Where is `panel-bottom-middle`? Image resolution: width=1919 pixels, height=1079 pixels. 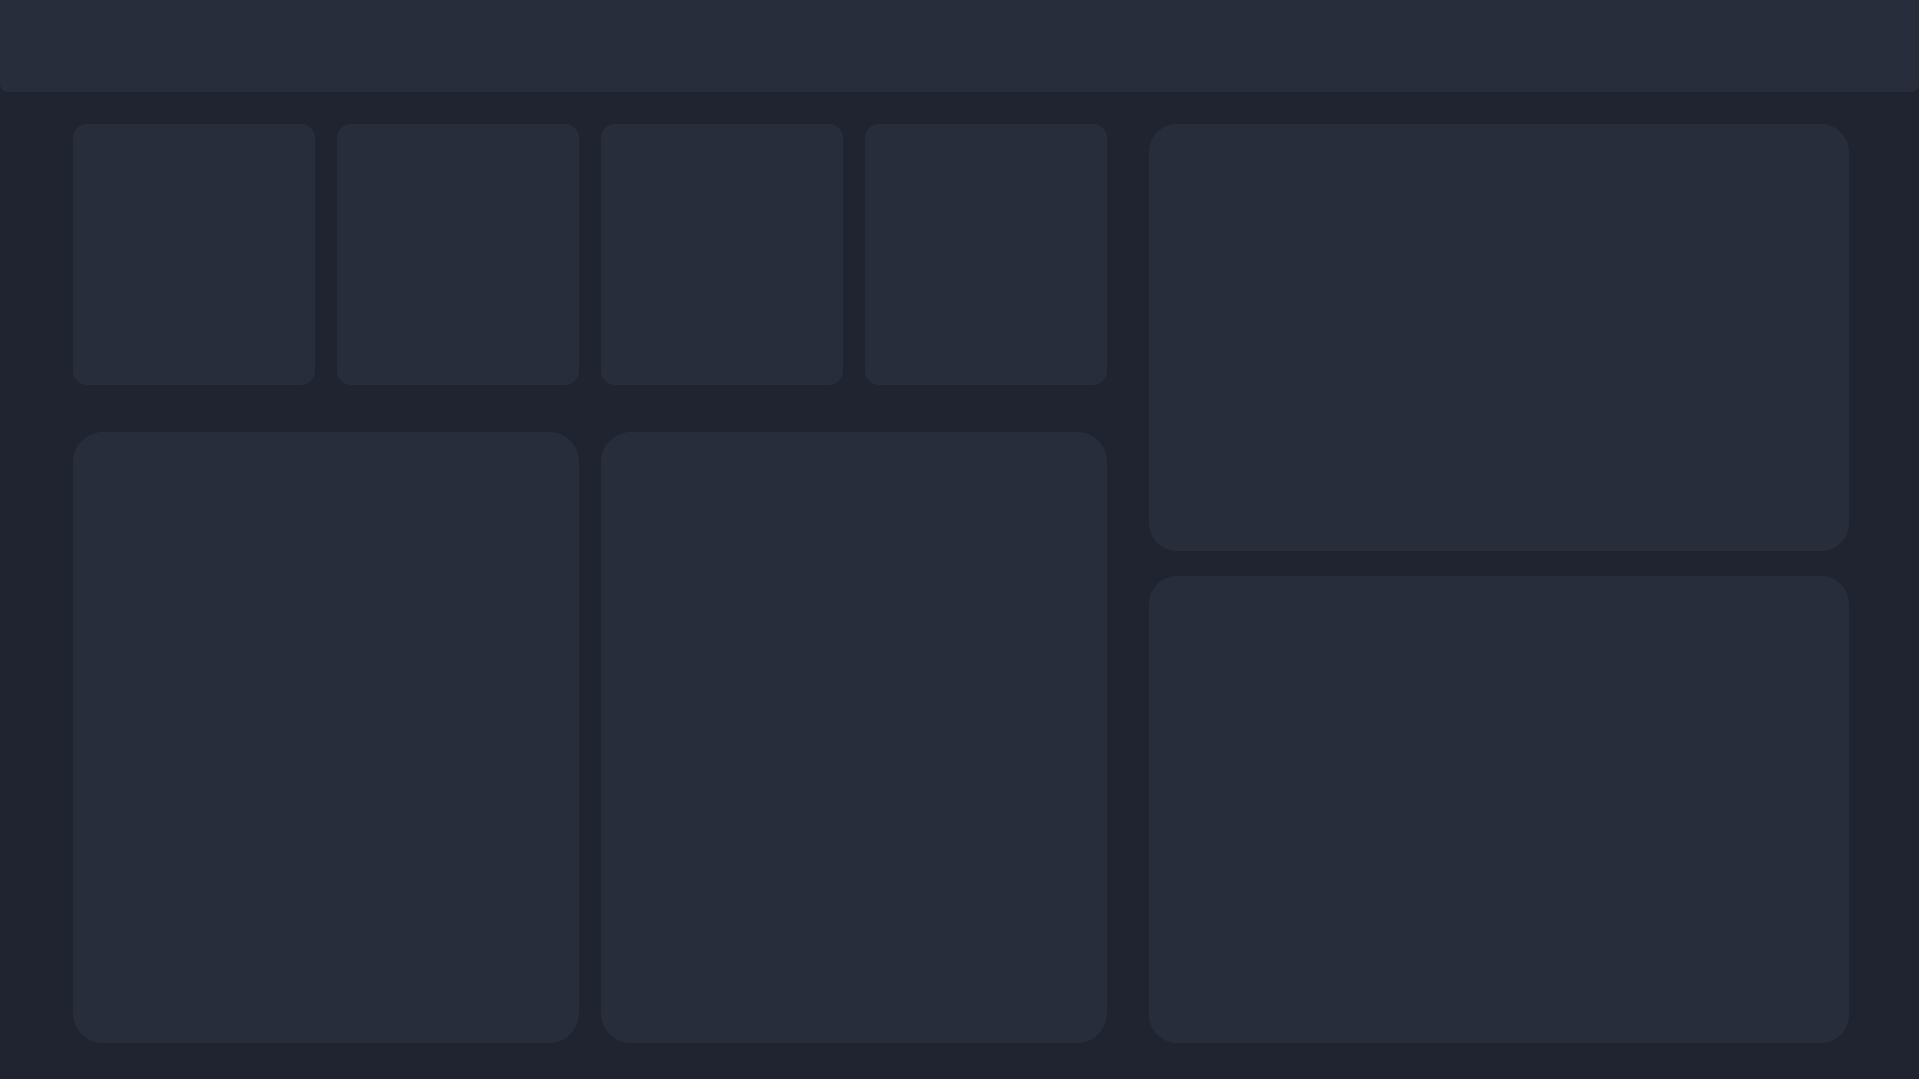 panel-bottom-middle is located at coordinates (854, 737).